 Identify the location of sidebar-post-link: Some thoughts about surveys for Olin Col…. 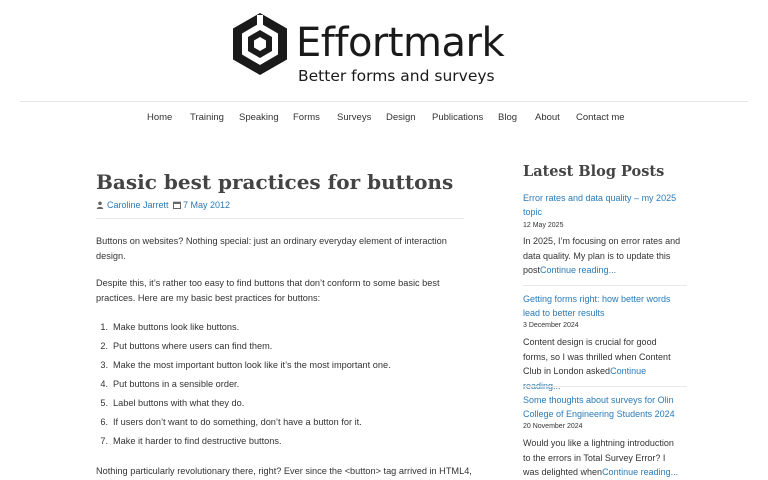
(603, 407).